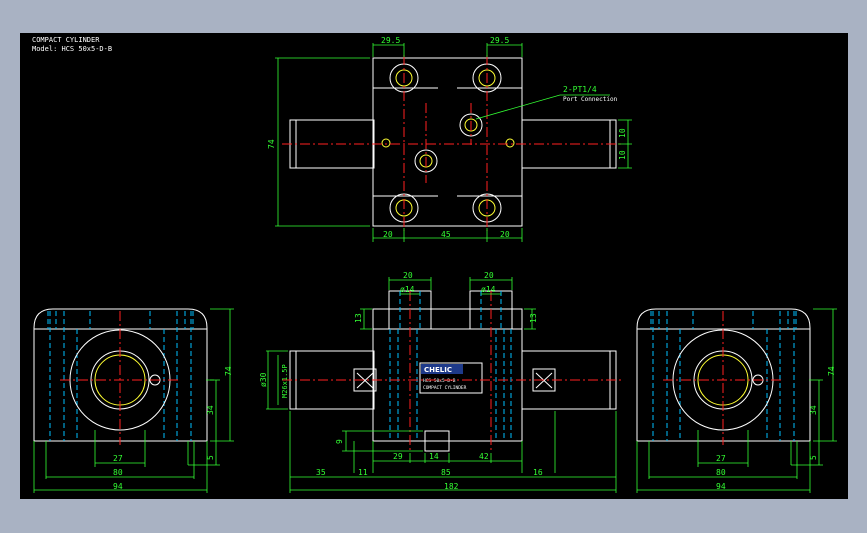 The width and height of the screenshot is (867, 533). Describe the element at coordinates (390, 40) in the screenshot. I see `dim-top-29-5-left: 29.5` at that location.